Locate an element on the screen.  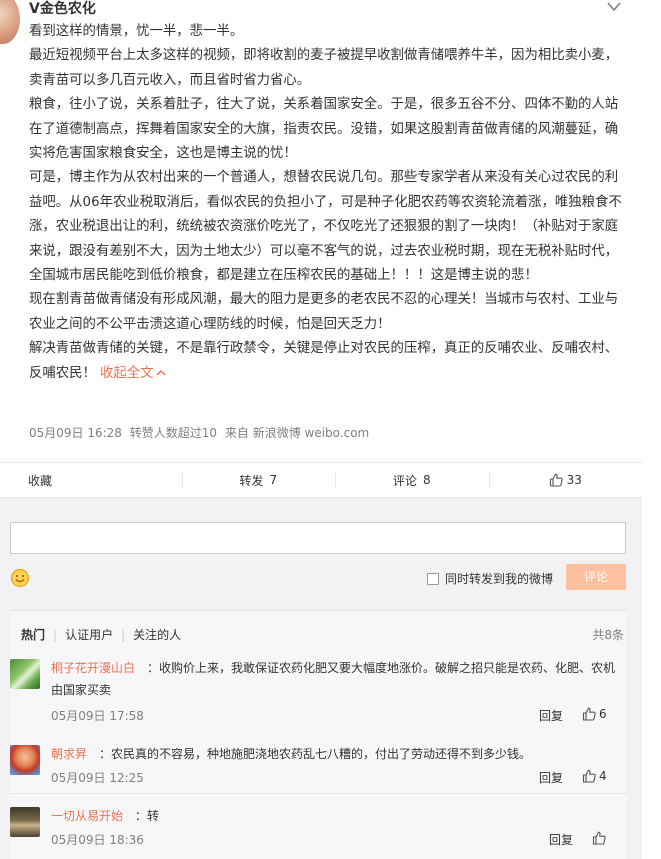
favorite-button: 收藏 is located at coordinates (91, 480).